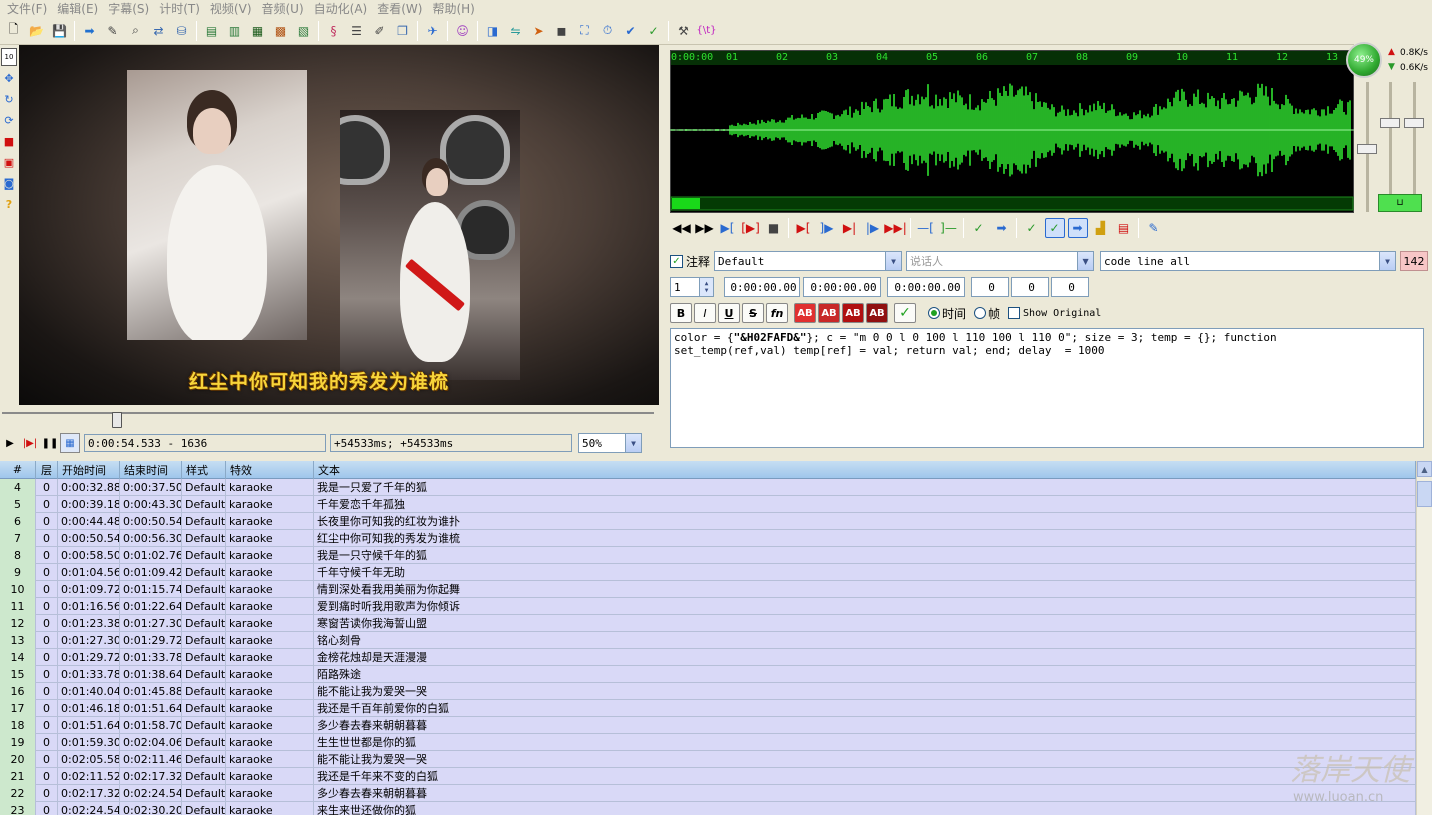 The width and height of the screenshot is (1432, 815). I want to click on strikeout-button: S, so click(753, 313).